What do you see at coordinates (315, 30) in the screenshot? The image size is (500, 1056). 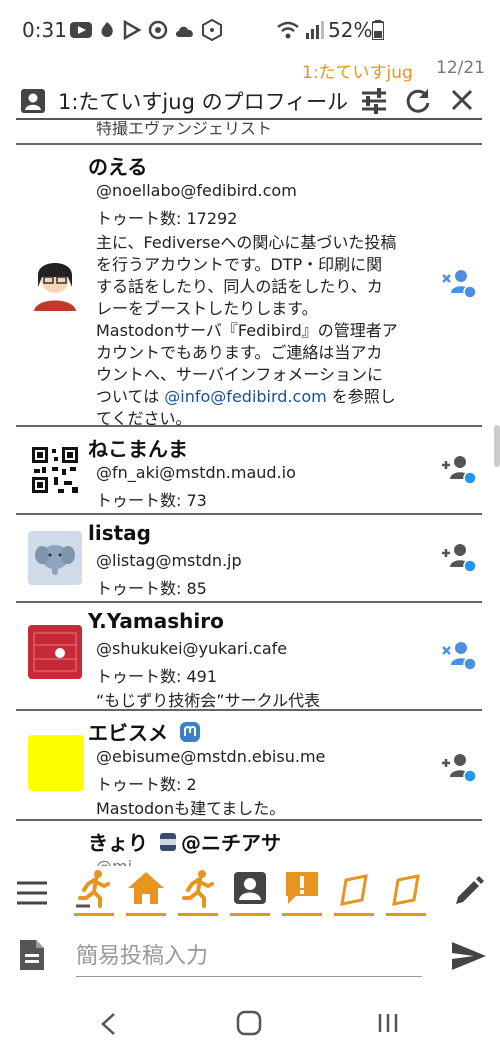 I see `signal-icon` at bounding box center [315, 30].